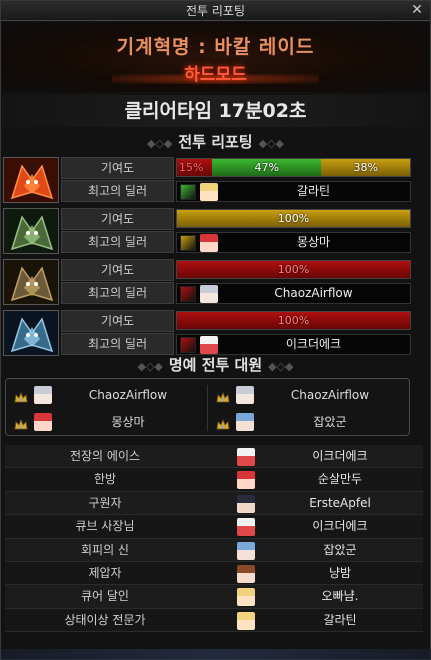  What do you see at coordinates (215, 47) in the screenshot?
I see `raid-name: 기계혁명 : 바칼 레이드` at bounding box center [215, 47].